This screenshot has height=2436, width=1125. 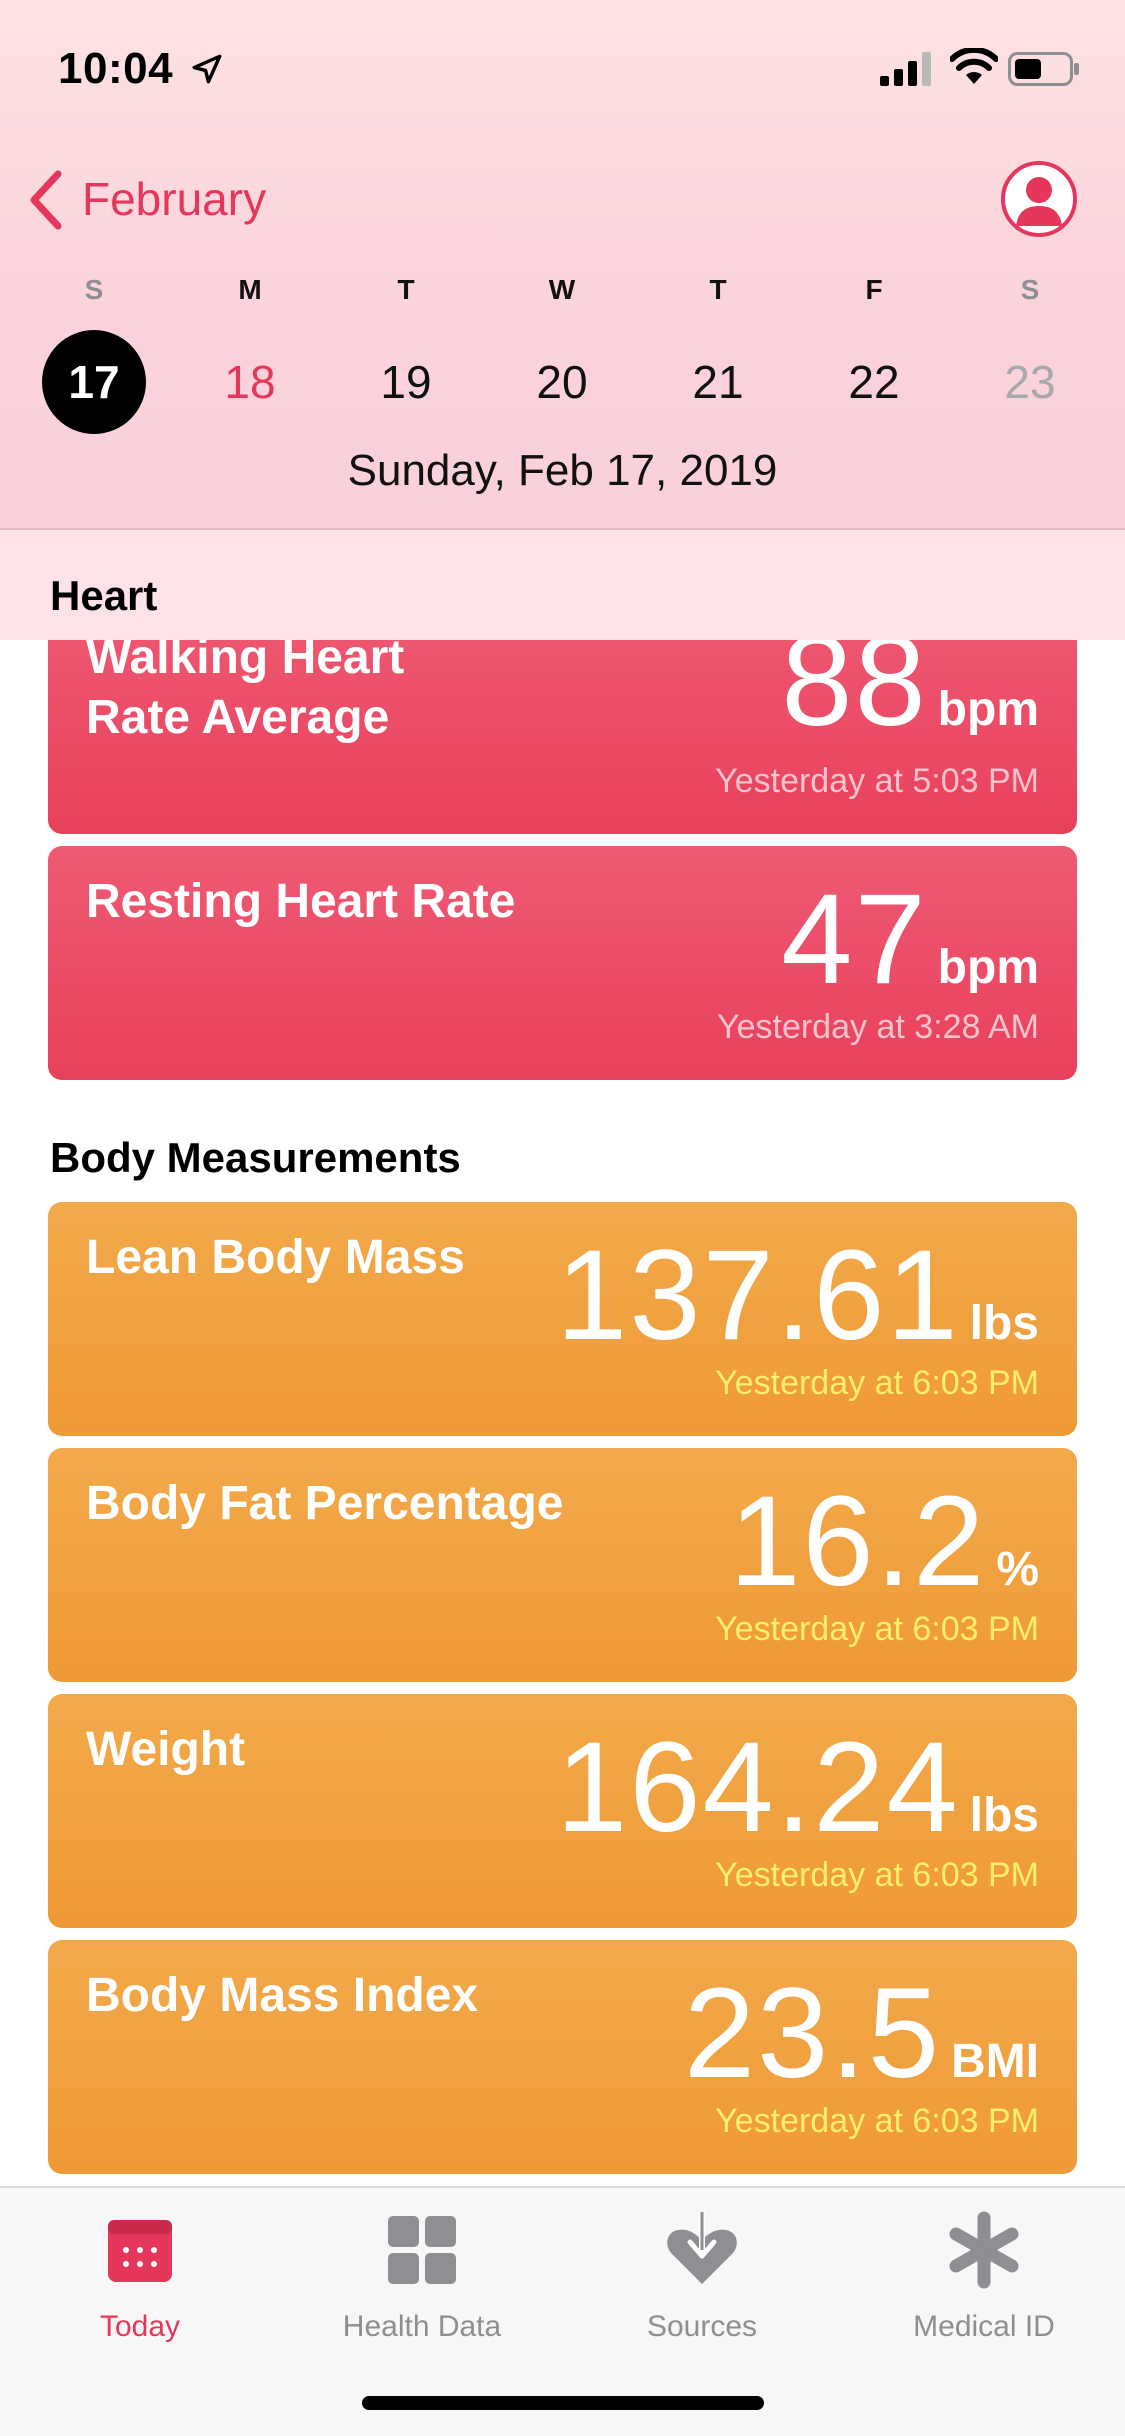 What do you see at coordinates (974, 66) in the screenshot?
I see `wifi-icon` at bounding box center [974, 66].